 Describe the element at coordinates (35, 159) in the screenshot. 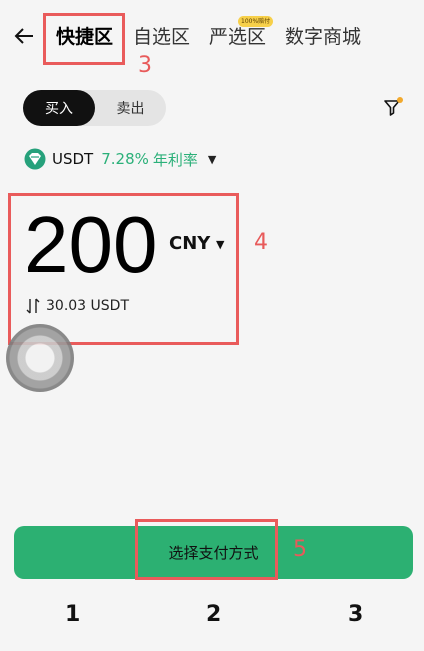

I see `usdt-icon` at that location.